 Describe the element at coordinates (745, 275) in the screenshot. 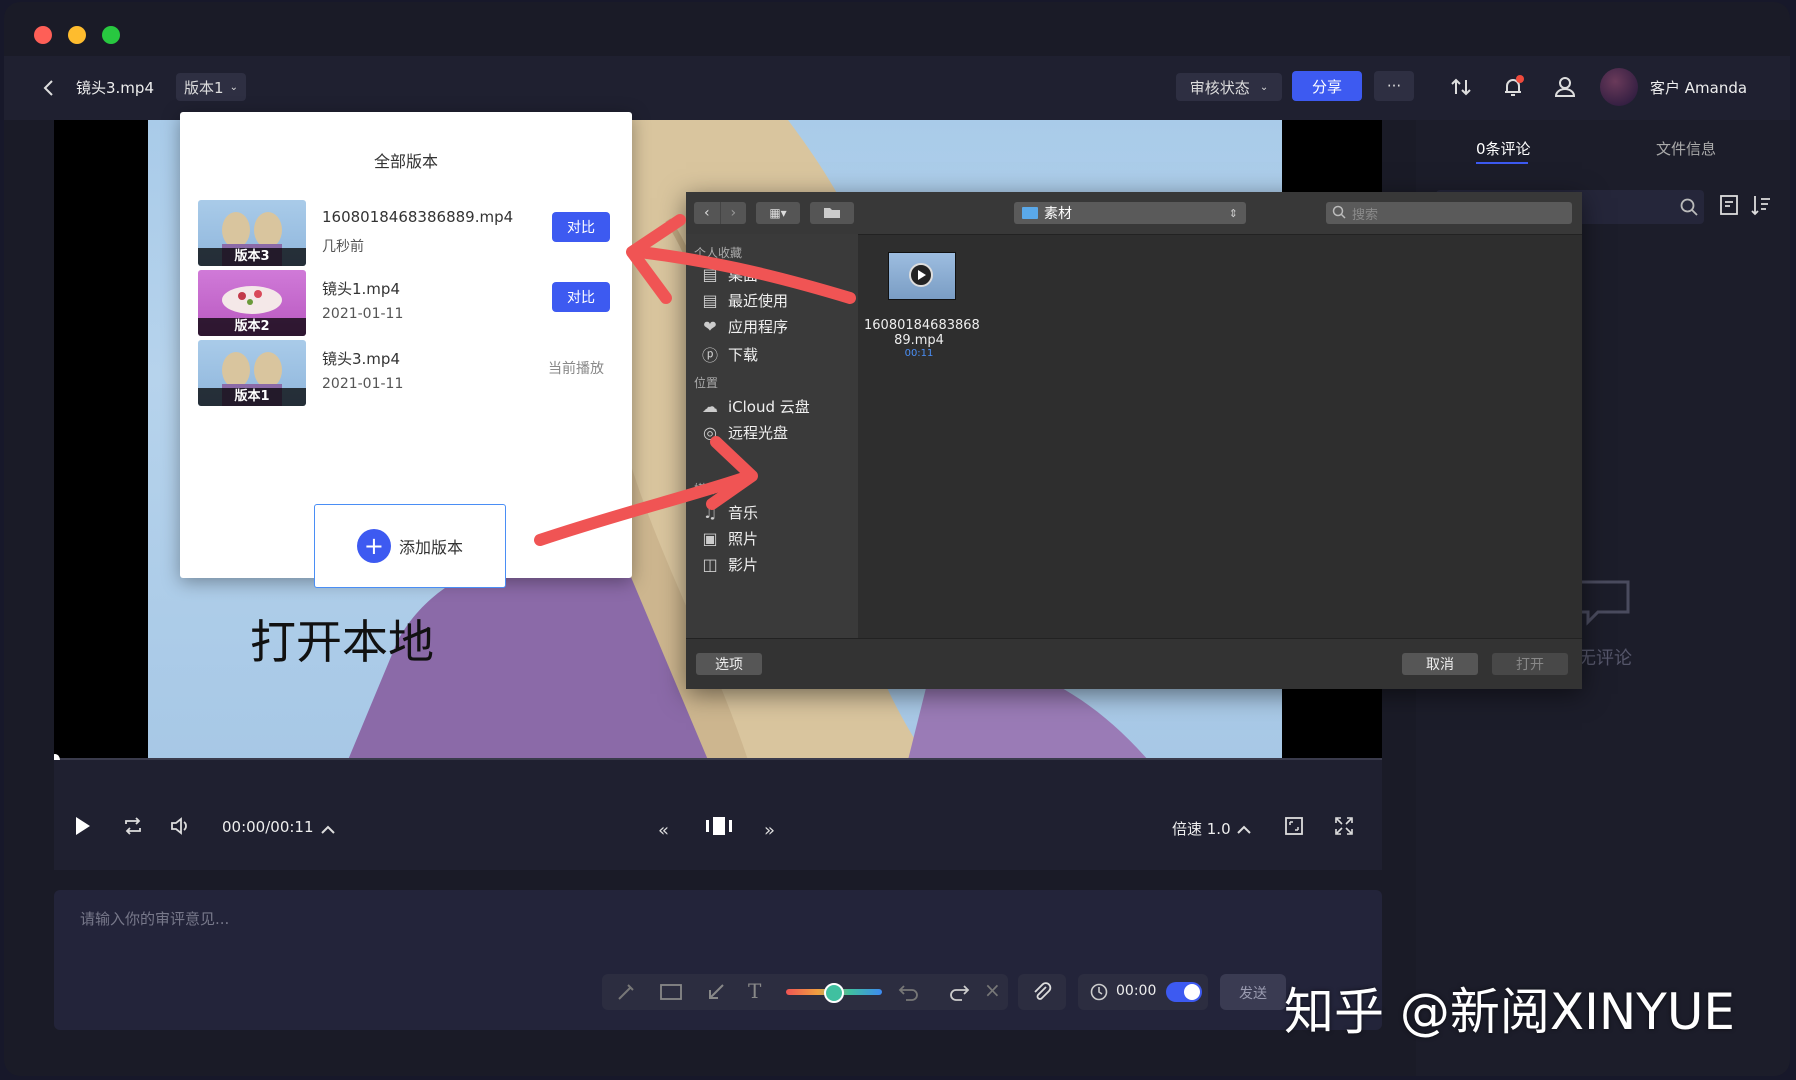

I see `arrow-to-versions` at that location.